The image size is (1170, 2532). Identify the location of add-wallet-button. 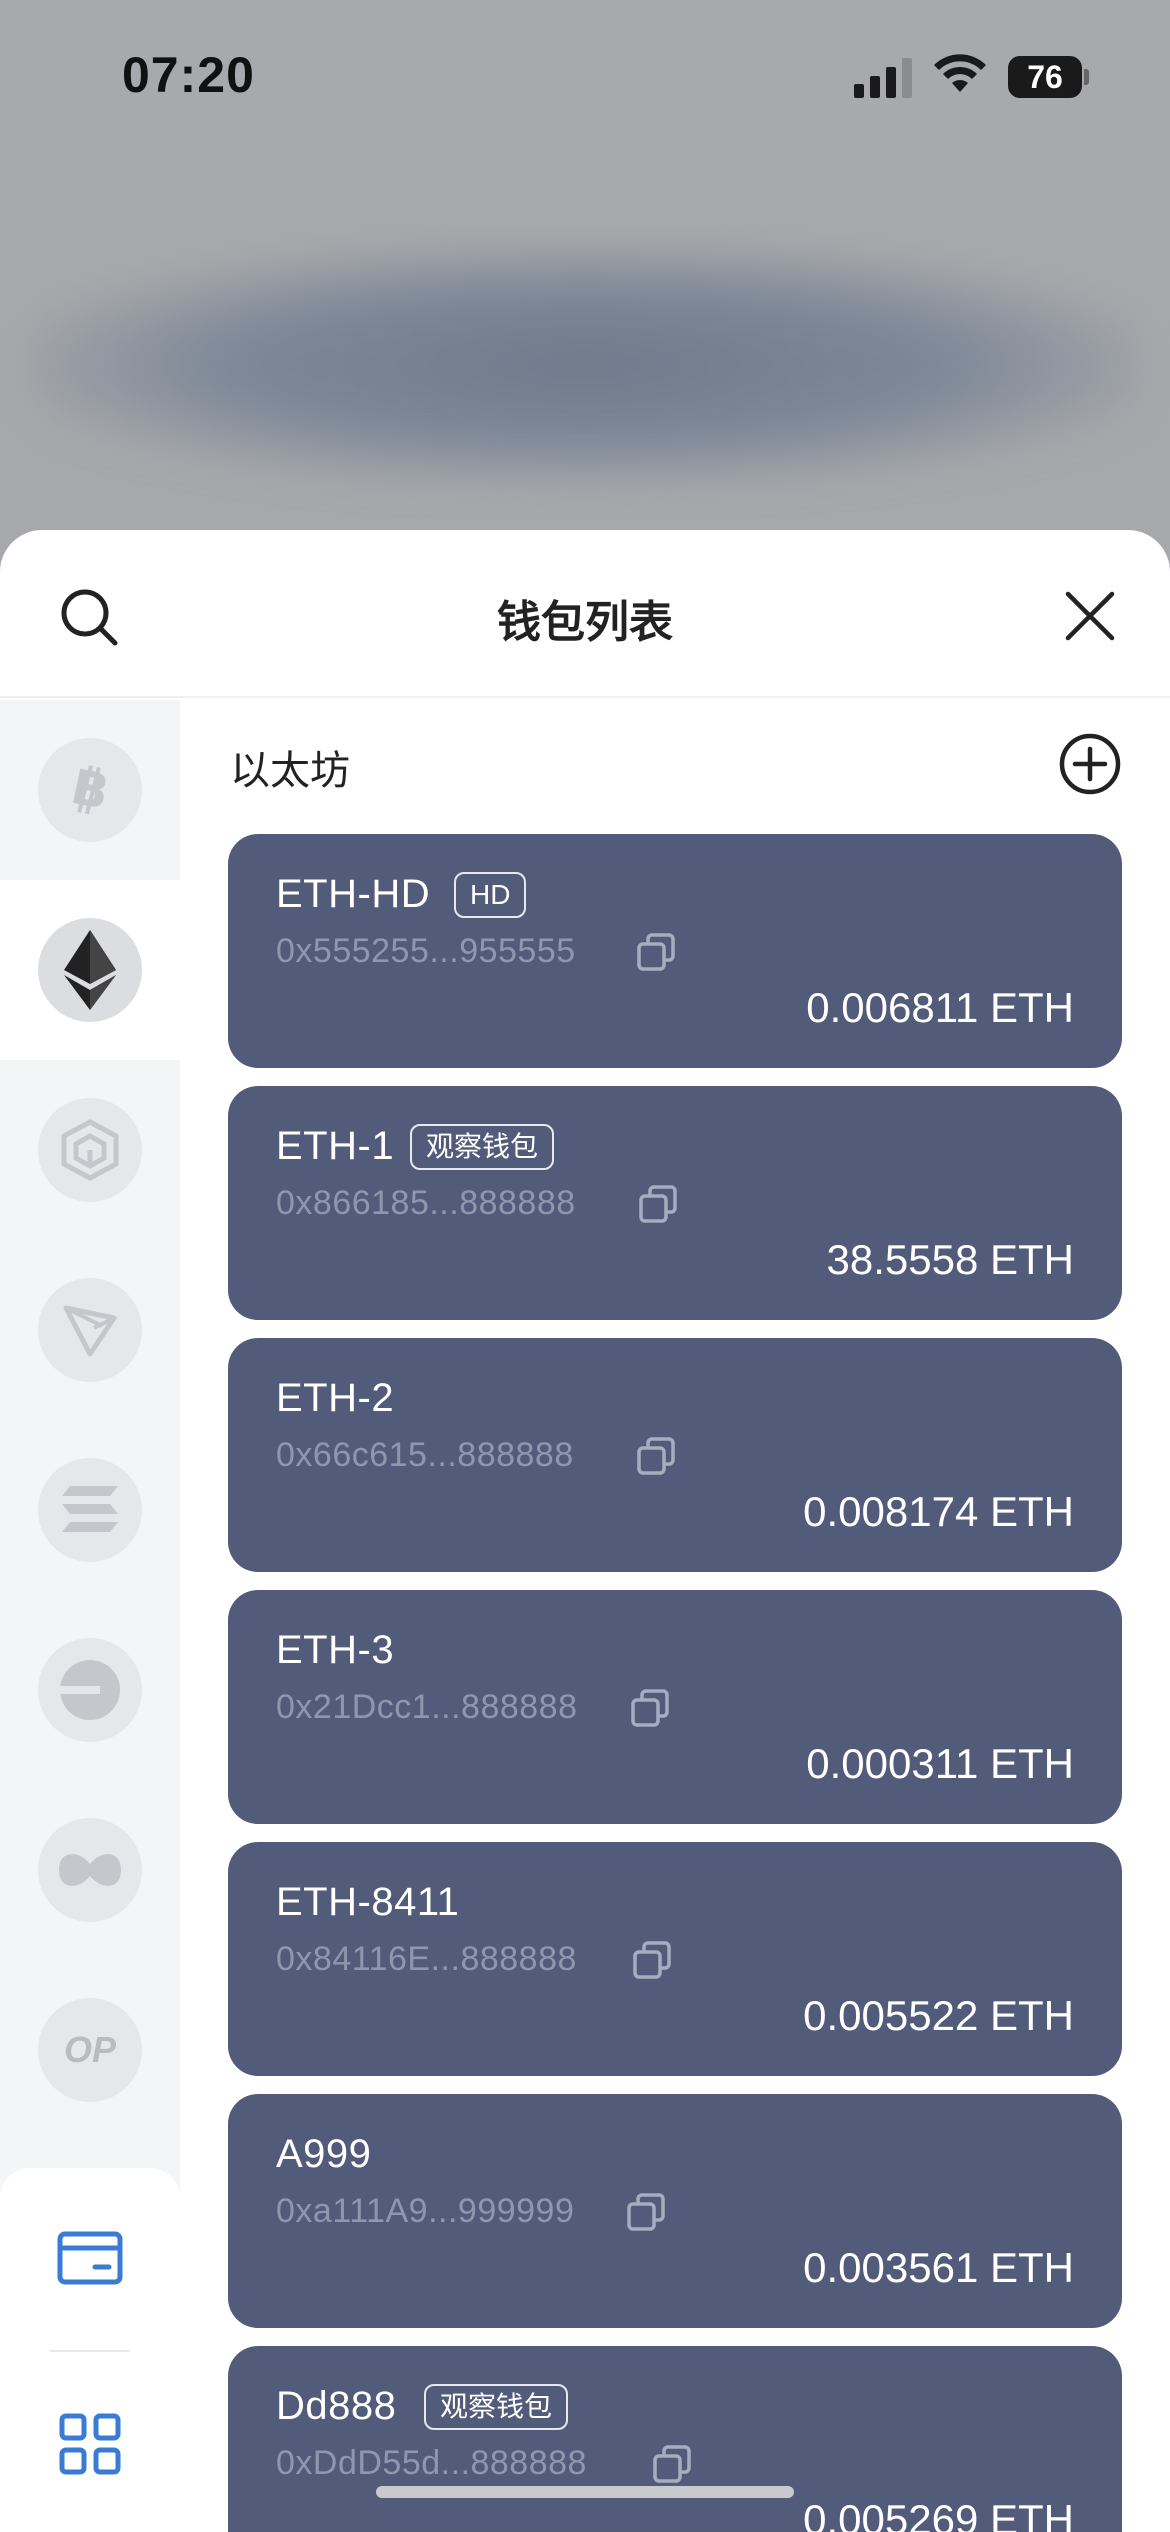
(1090, 764).